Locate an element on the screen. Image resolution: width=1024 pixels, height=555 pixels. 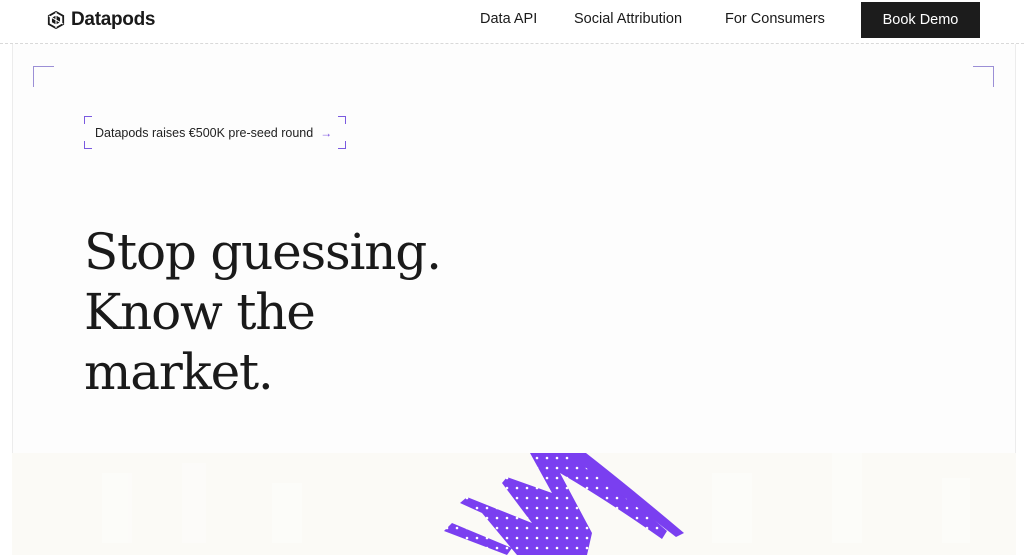
book-demo-button: Book Demo is located at coordinates (920, 20).